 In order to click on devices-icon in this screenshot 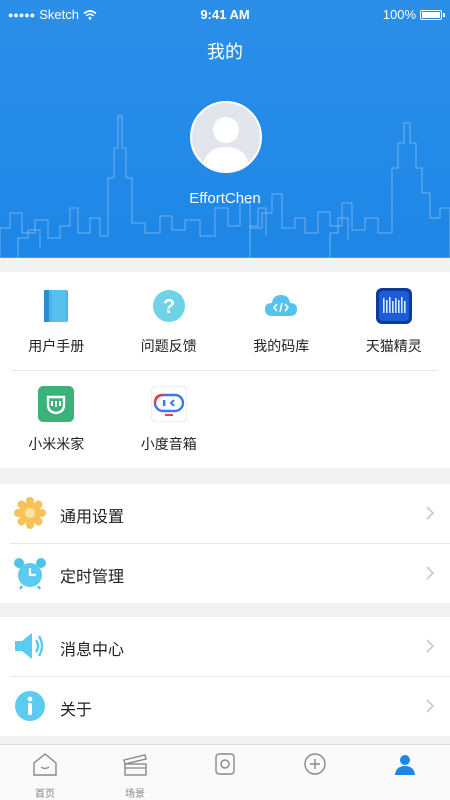, I will do `click(225, 764)`.